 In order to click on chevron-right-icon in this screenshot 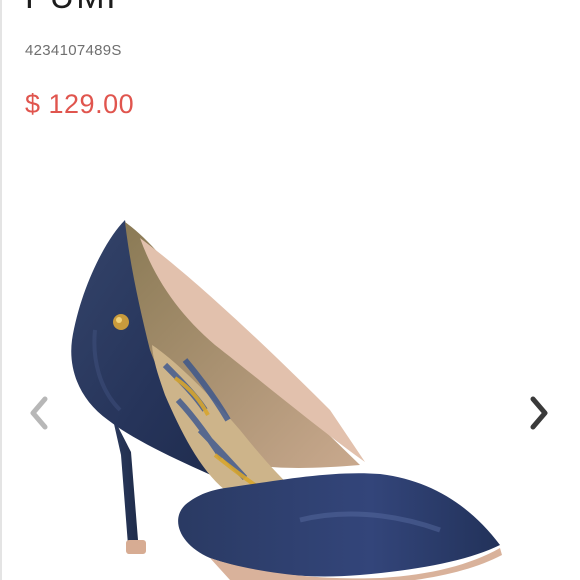, I will do `click(539, 413)`.